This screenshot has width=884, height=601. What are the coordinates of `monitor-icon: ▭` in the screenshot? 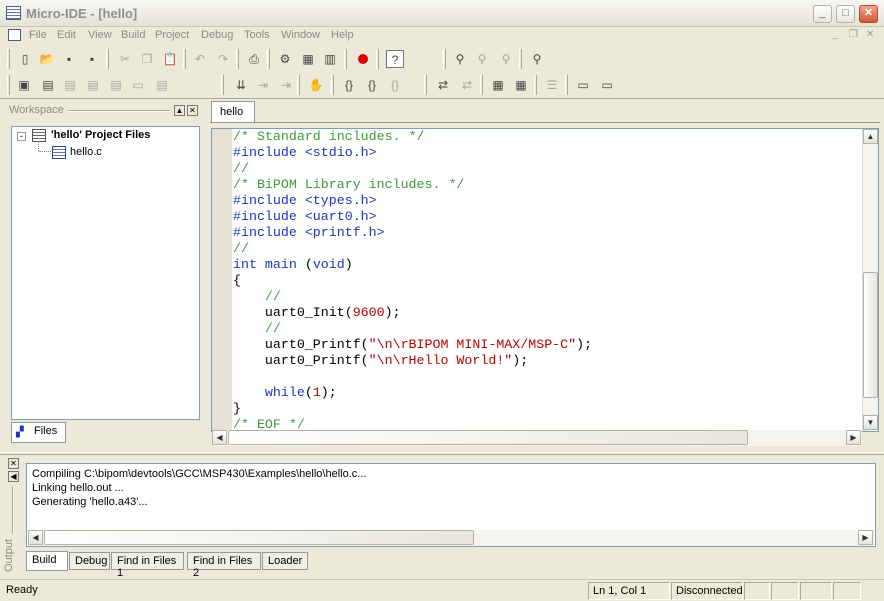 It's located at (583, 85).